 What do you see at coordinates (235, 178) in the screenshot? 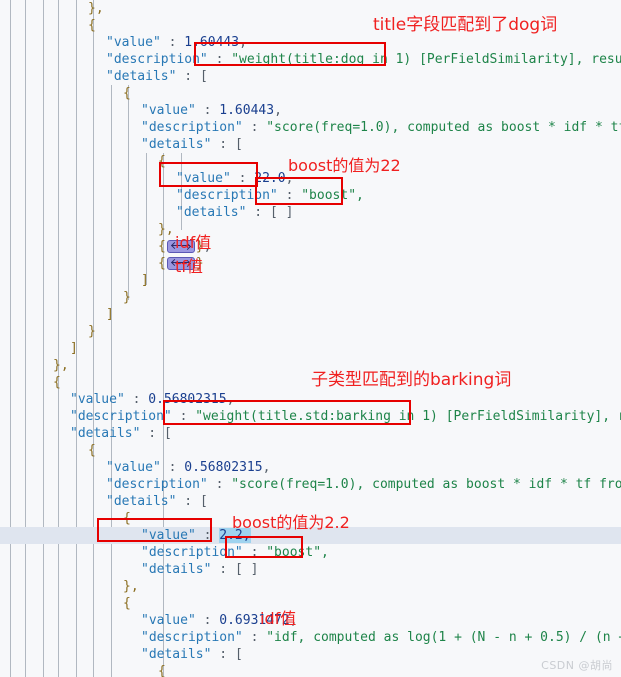
I see `code-line-text: "value" : 22.0,` at bounding box center [235, 178].